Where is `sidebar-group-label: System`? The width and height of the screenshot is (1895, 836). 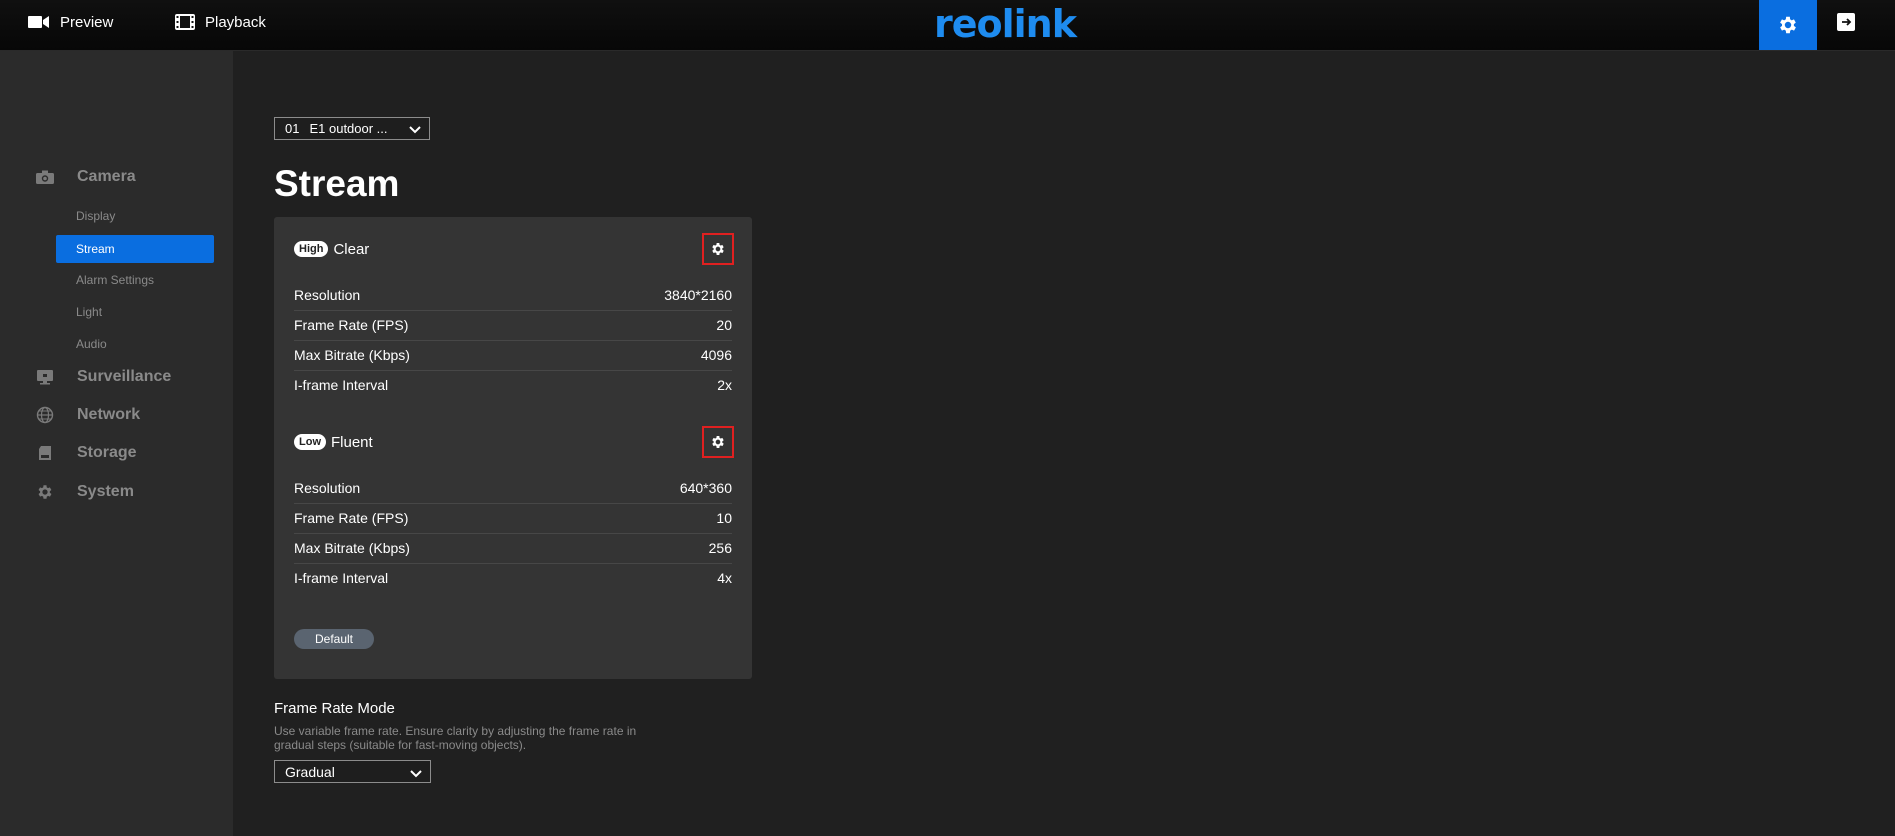
sidebar-group-label: System is located at coordinates (105, 491).